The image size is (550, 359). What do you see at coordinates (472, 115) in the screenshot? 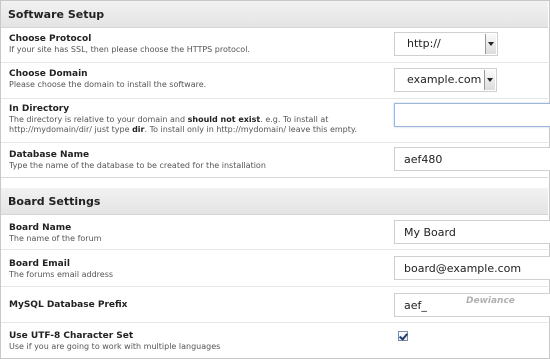
I see `directory-input` at bounding box center [472, 115].